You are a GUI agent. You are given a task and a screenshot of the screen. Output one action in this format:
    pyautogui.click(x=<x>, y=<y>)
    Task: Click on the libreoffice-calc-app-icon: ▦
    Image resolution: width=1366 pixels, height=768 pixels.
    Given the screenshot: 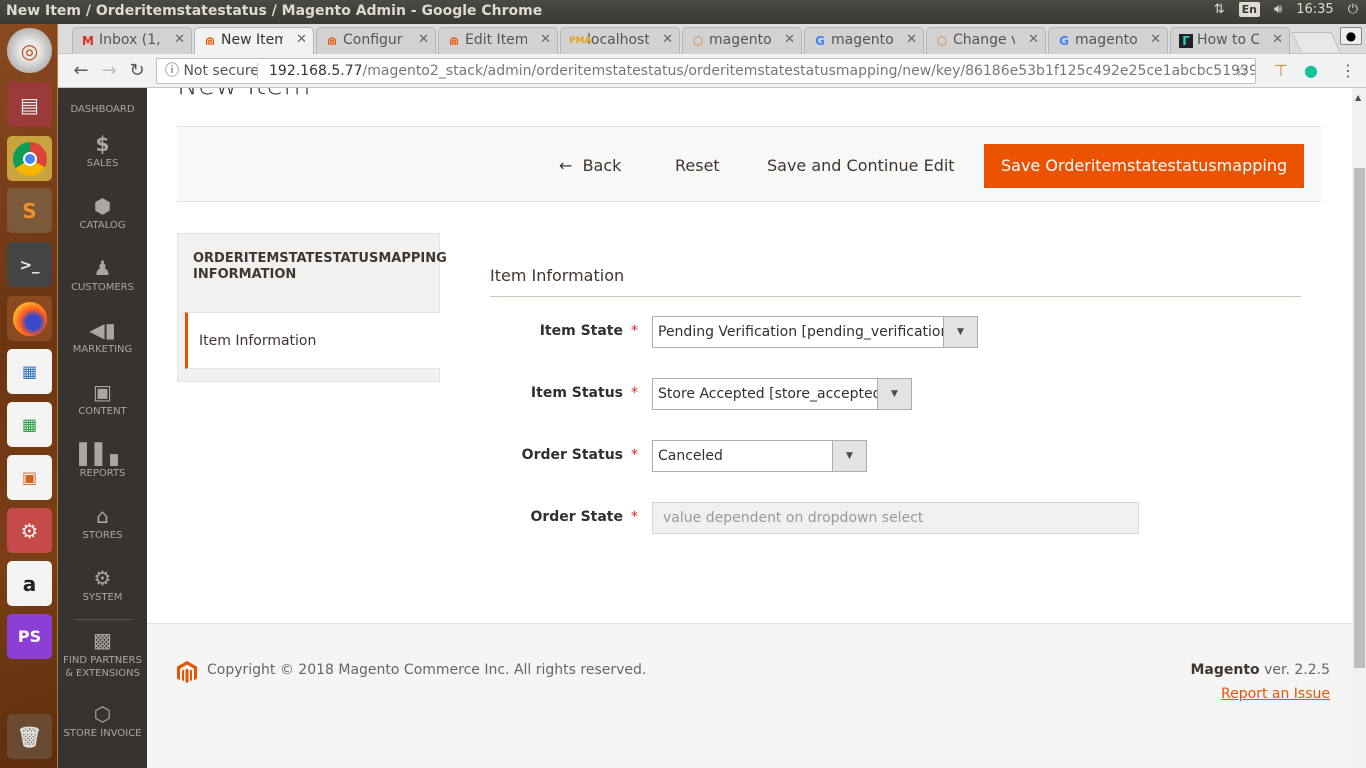 What is the action you would take?
    pyautogui.click(x=29, y=424)
    